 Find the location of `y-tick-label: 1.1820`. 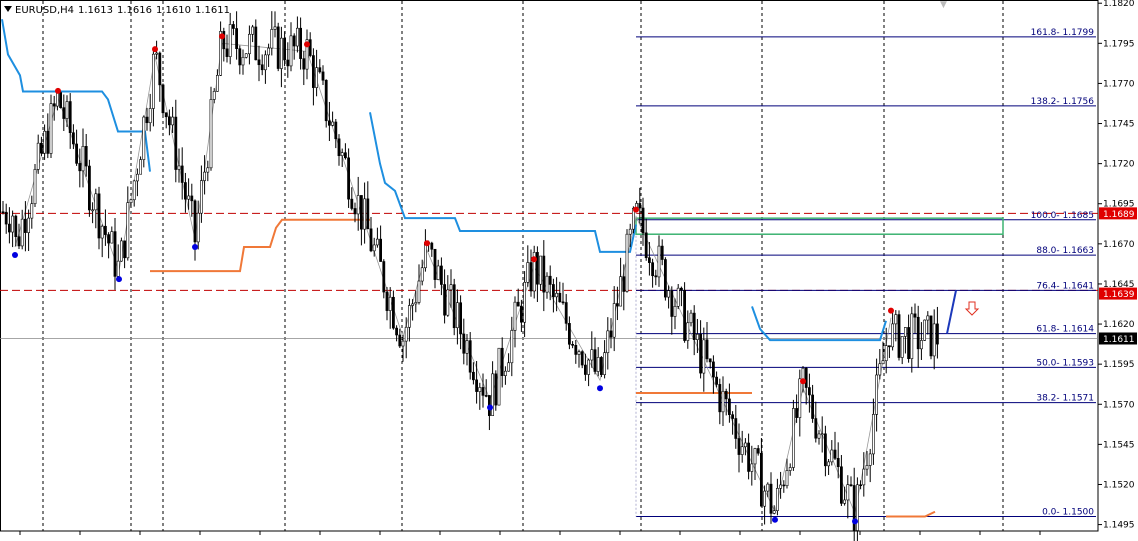

y-tick-label: 1.1820 is located at coordinates (1119, 4).